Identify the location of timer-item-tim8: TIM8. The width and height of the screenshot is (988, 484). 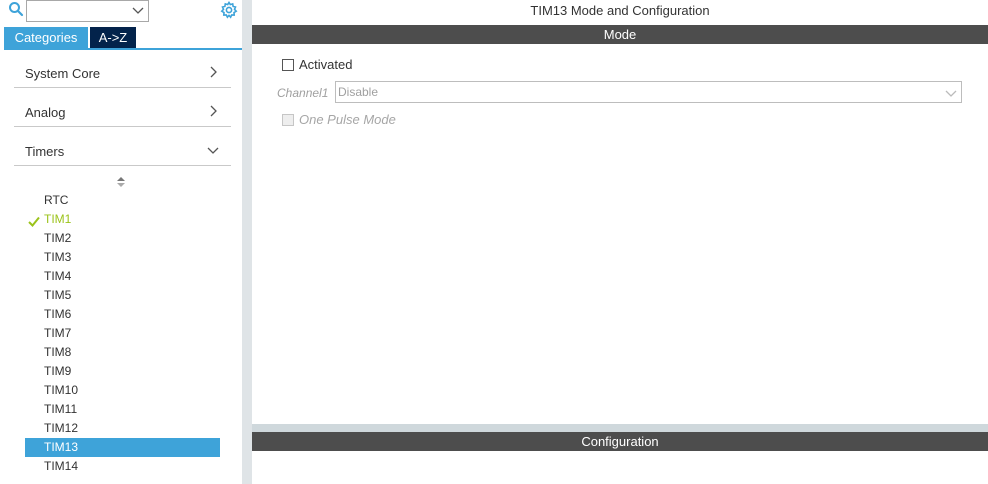
(122, 352).